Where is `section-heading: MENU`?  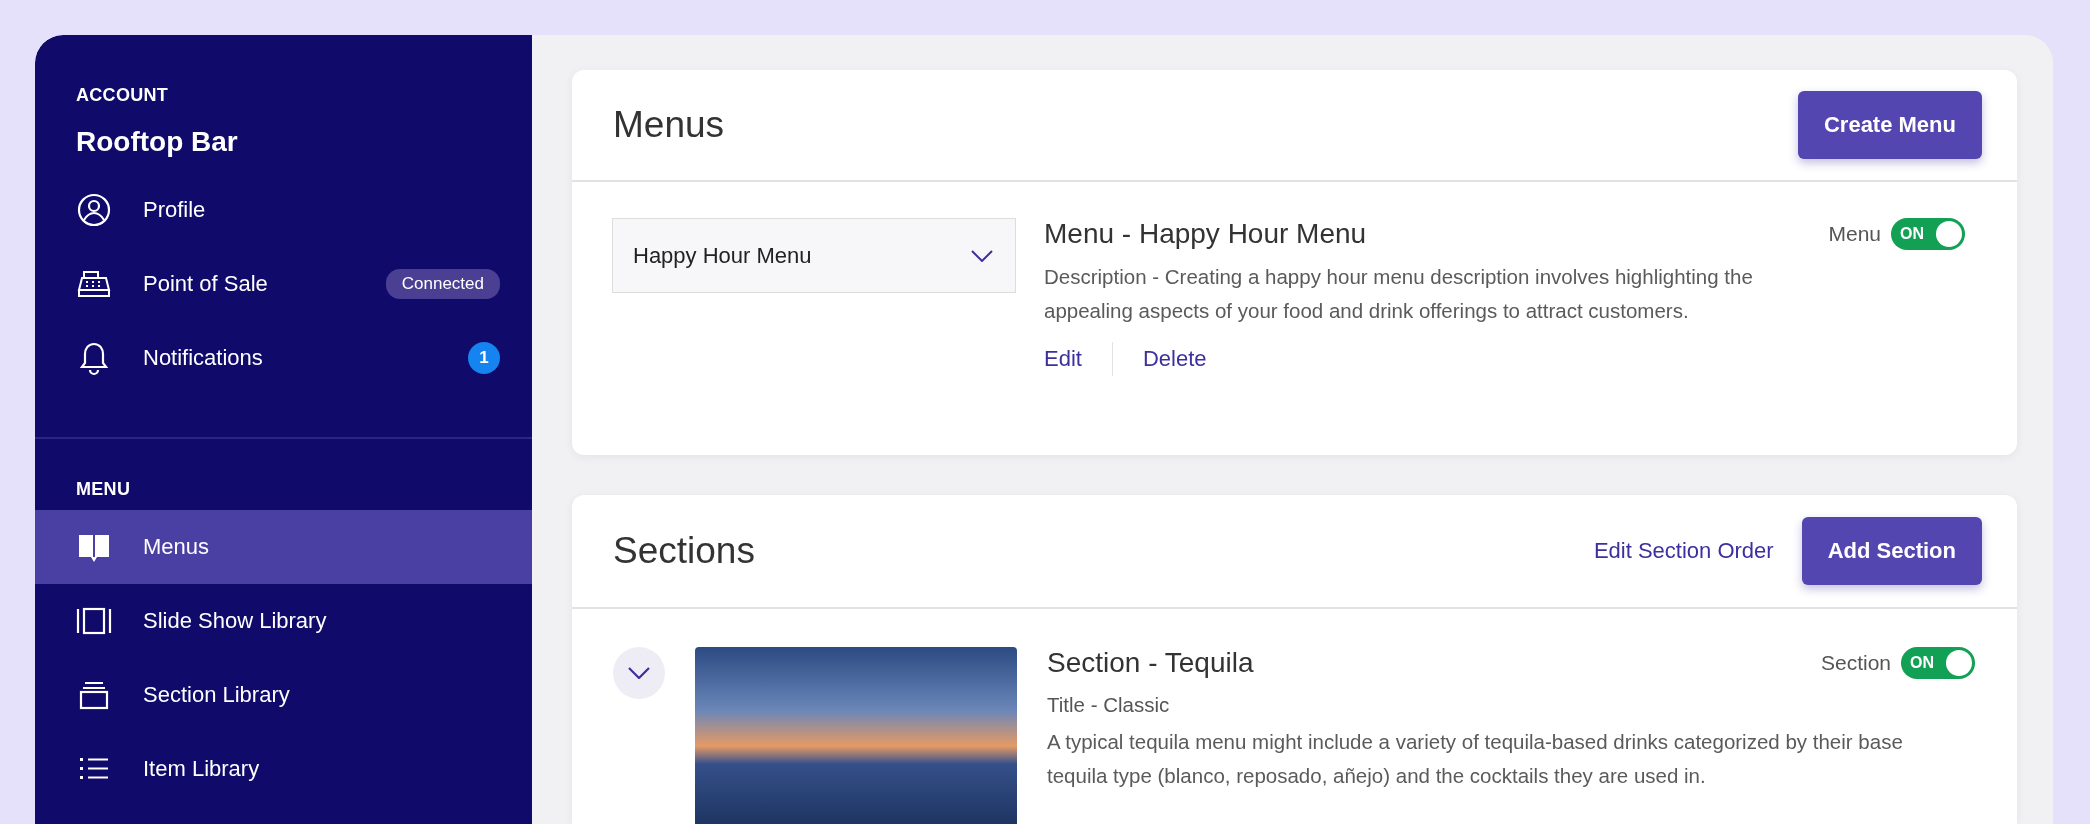
section-heading: MENU is located at coordinates (103, 489).